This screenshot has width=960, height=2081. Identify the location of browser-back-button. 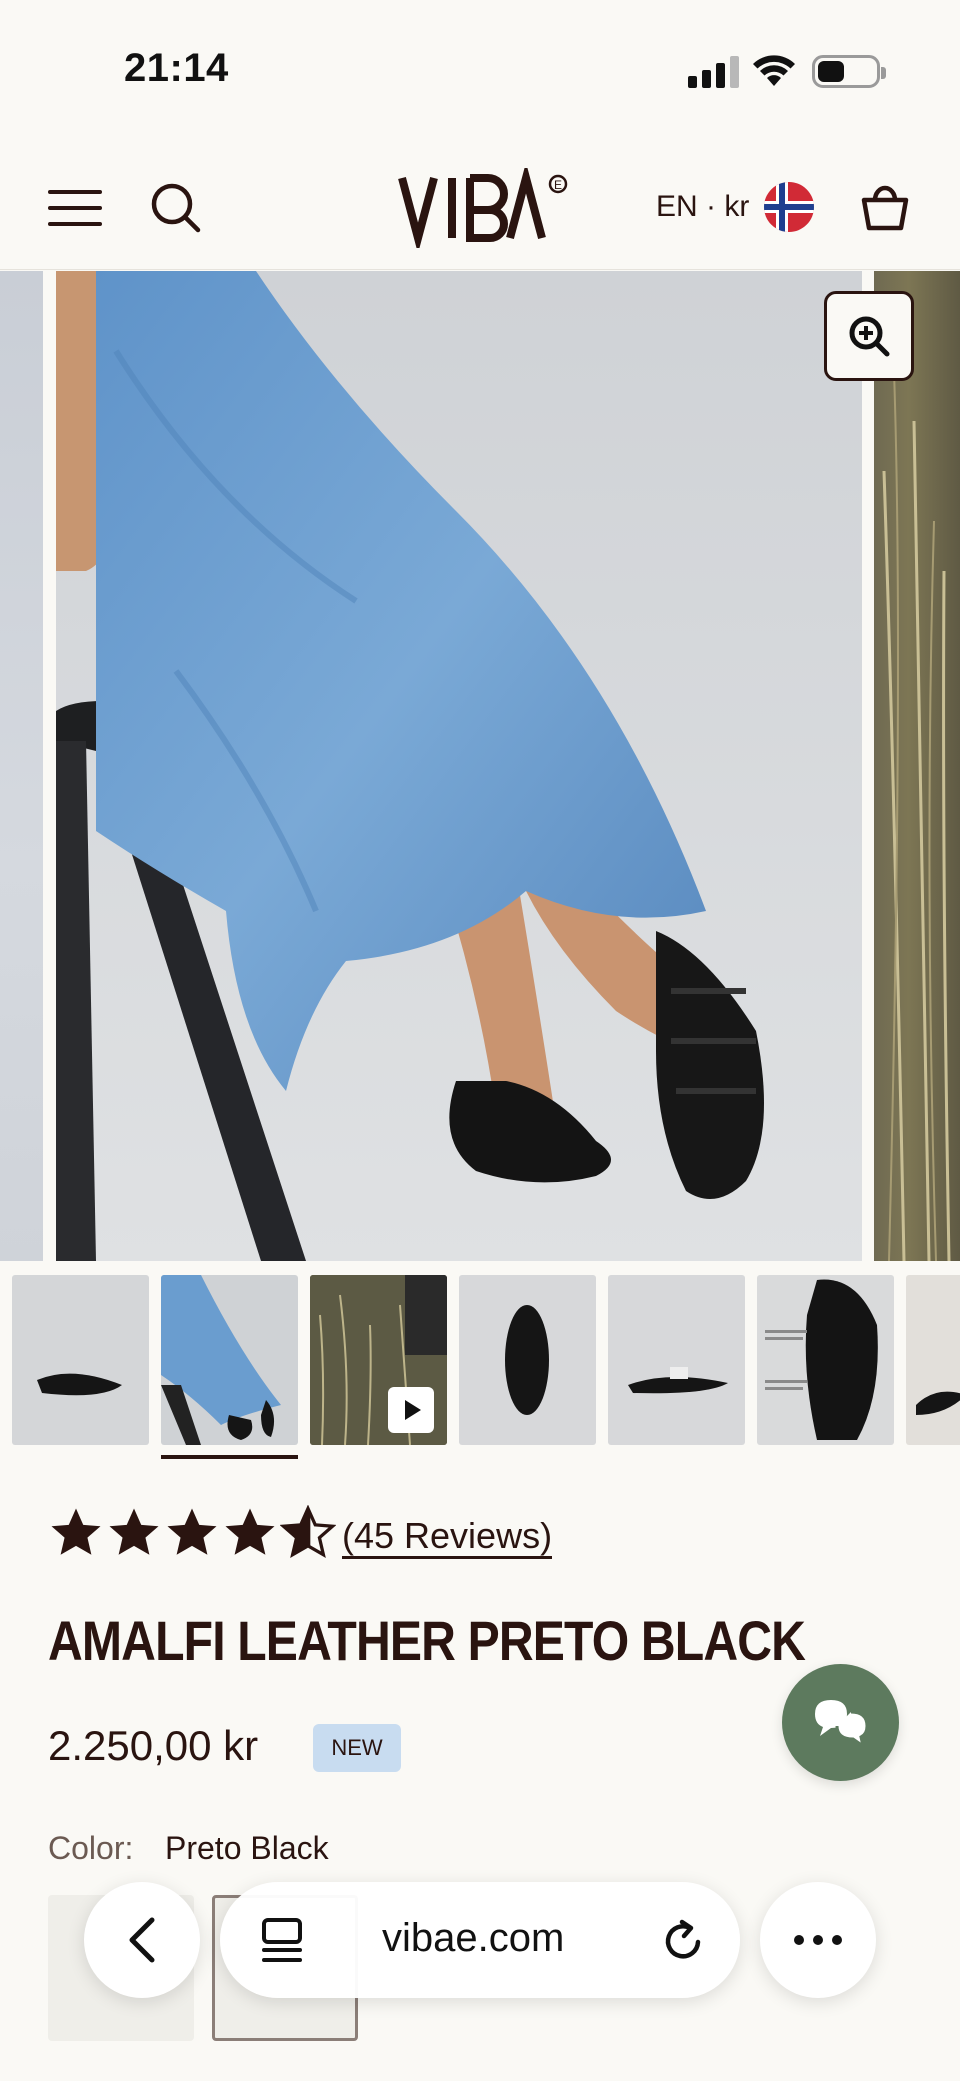
(142, 1940).